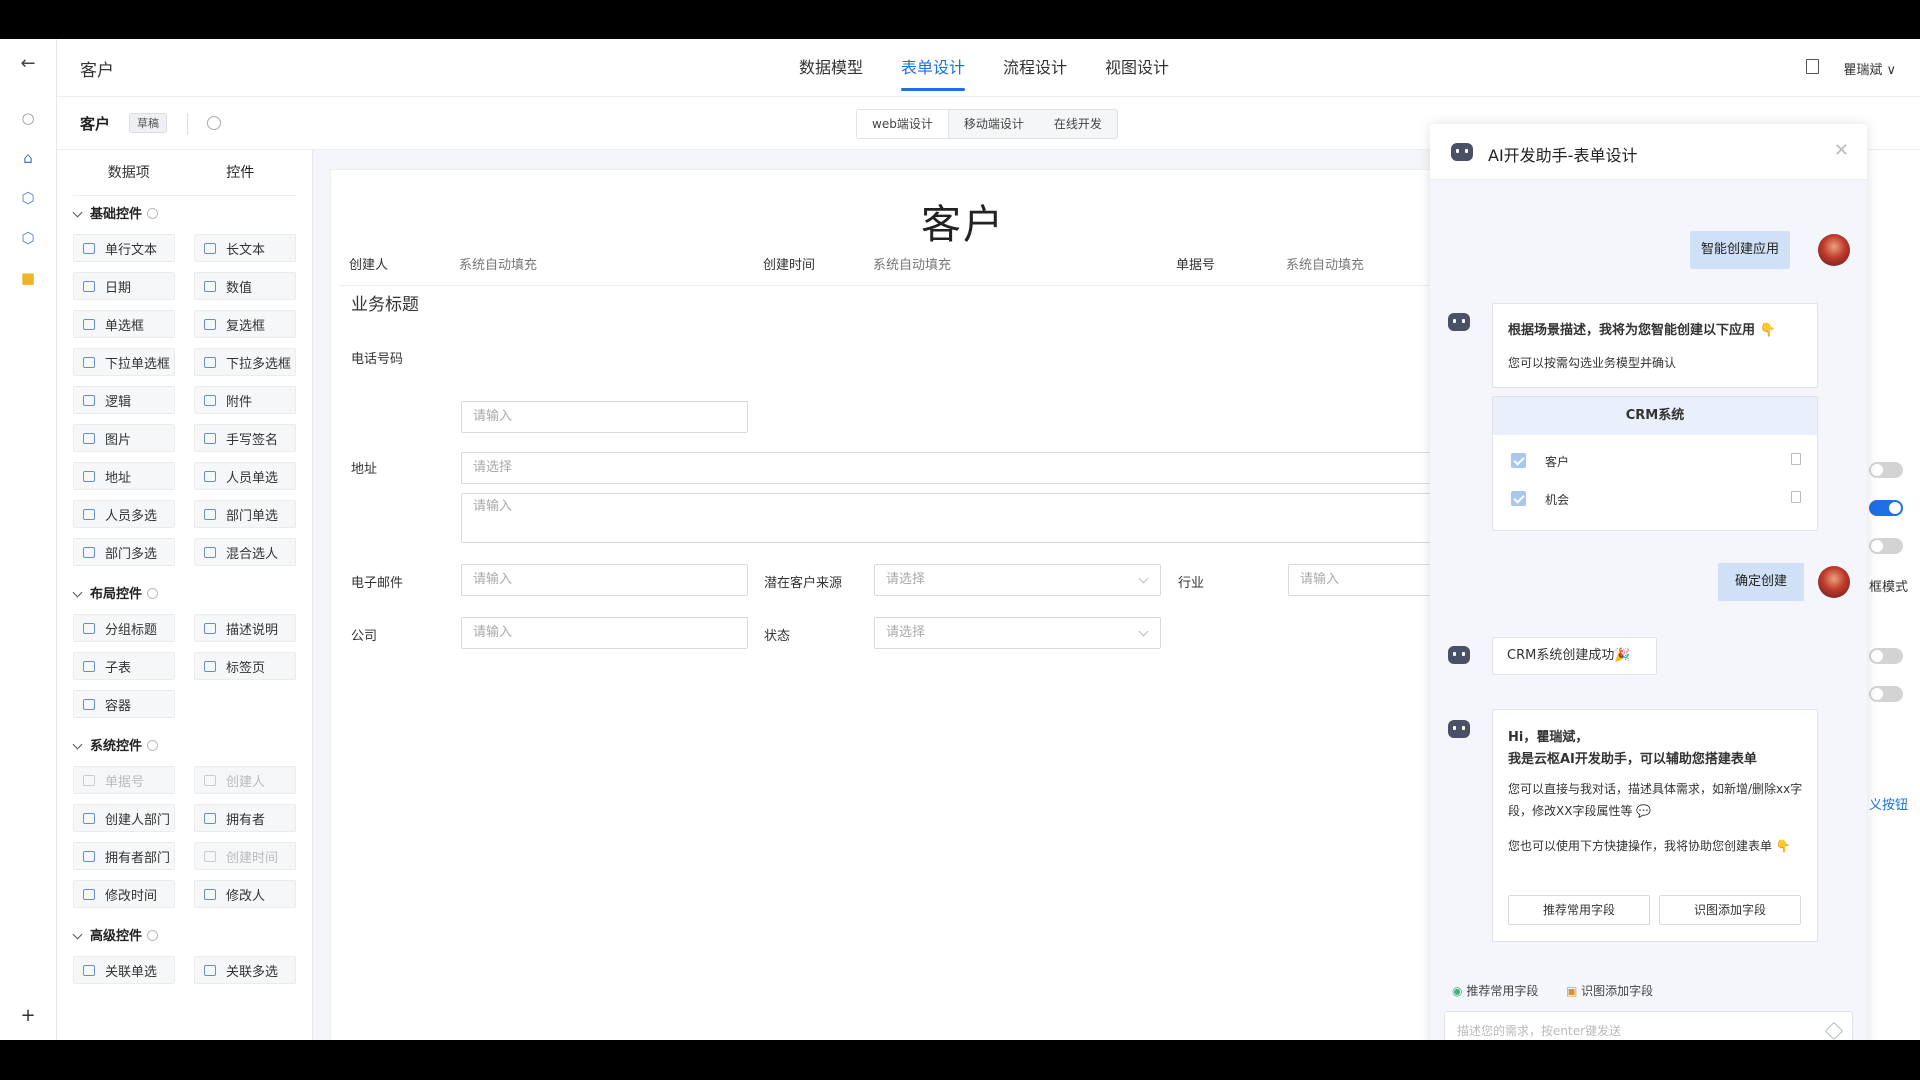  I want to click on close-icon: ✕, so click(1841, 150).